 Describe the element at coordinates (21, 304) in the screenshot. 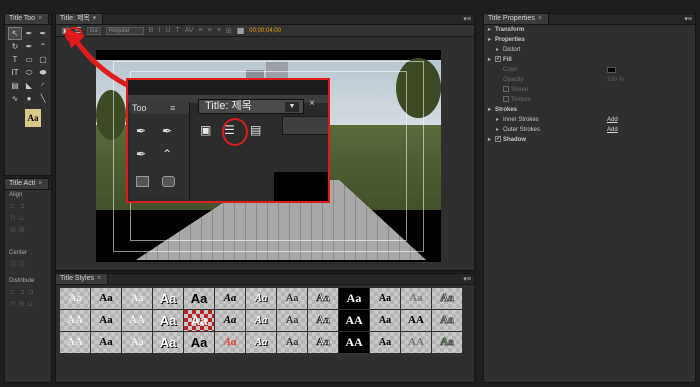

I see `distribute-mid-icon: ⊟` at that location.